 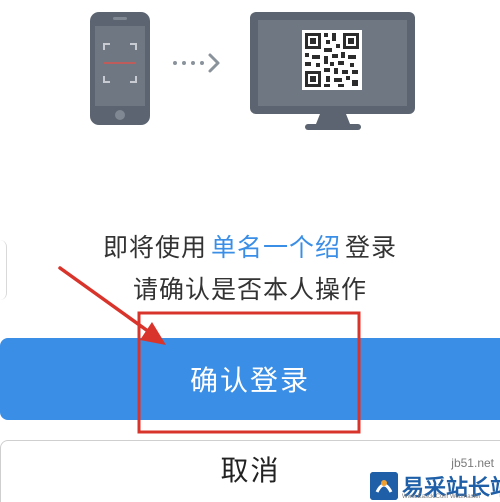 What do you see at coordinates (120, 68) in the screenshot?
I see `phone-scanner-icon` at bounding box center [120, 68].